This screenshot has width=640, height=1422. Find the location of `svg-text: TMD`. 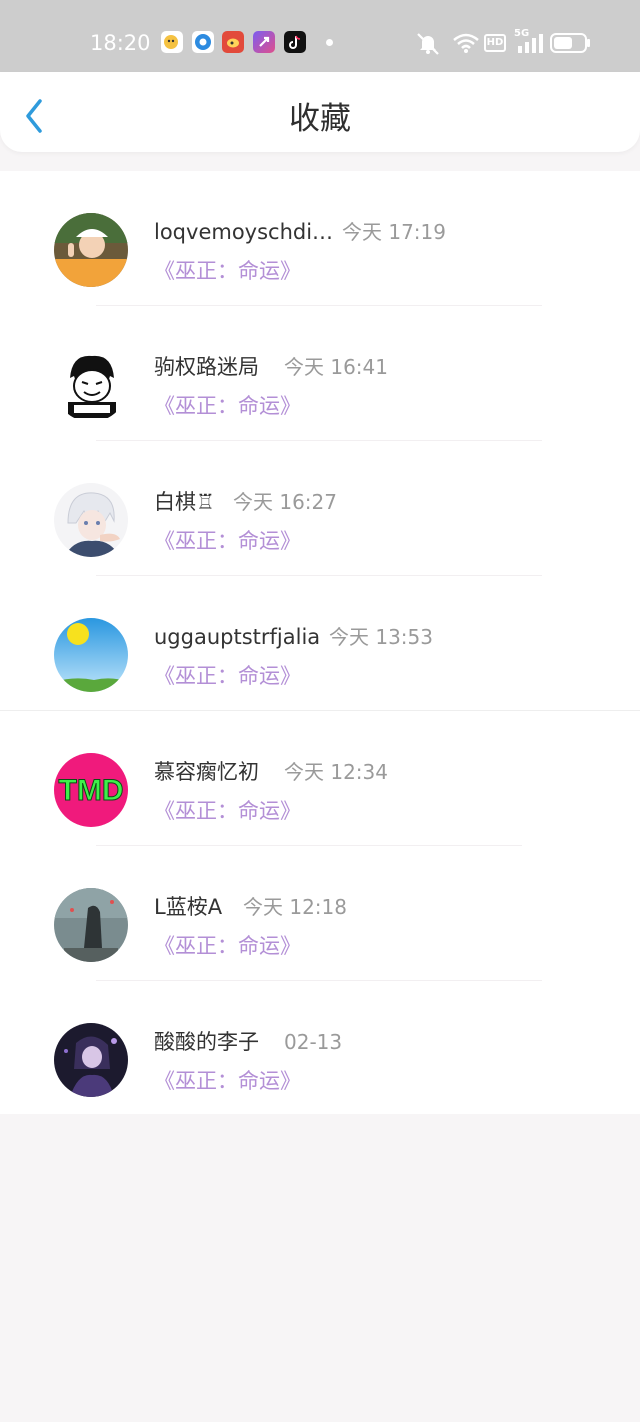

svg-text: TMD is located at coordinates (91, 790).